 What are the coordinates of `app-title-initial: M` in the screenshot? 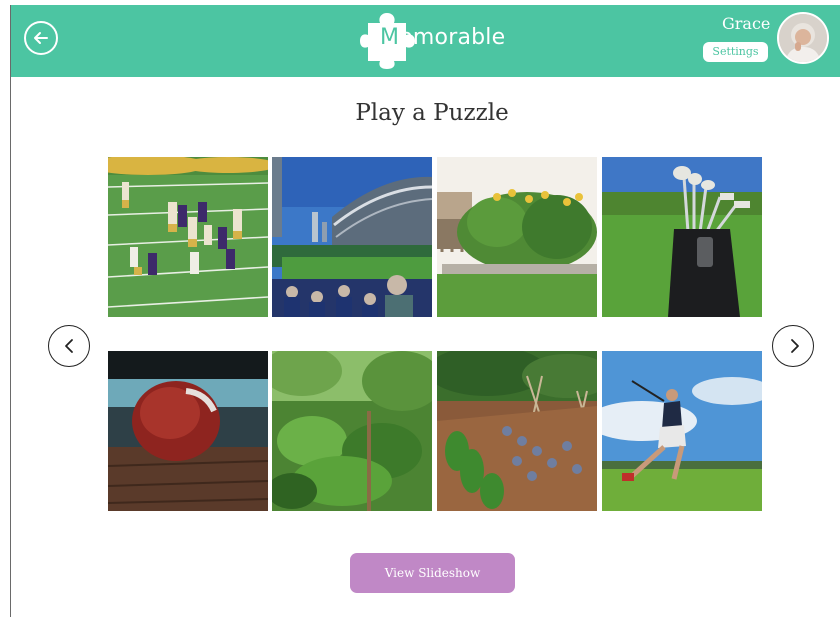 It's located at (390, 37).